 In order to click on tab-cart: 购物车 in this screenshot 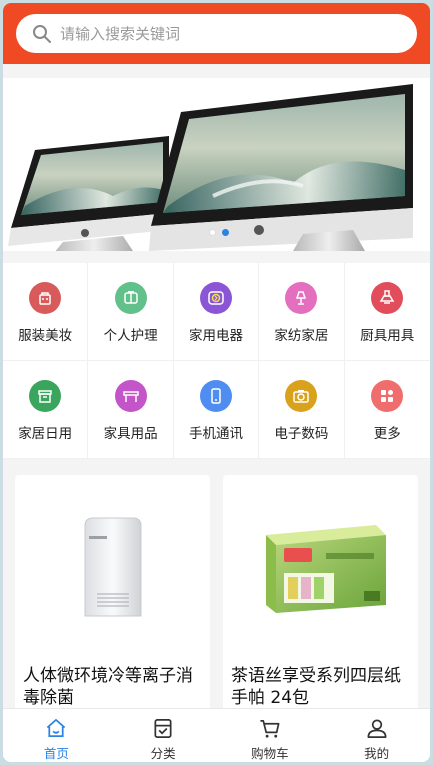, I will do `click(270, 735)`.